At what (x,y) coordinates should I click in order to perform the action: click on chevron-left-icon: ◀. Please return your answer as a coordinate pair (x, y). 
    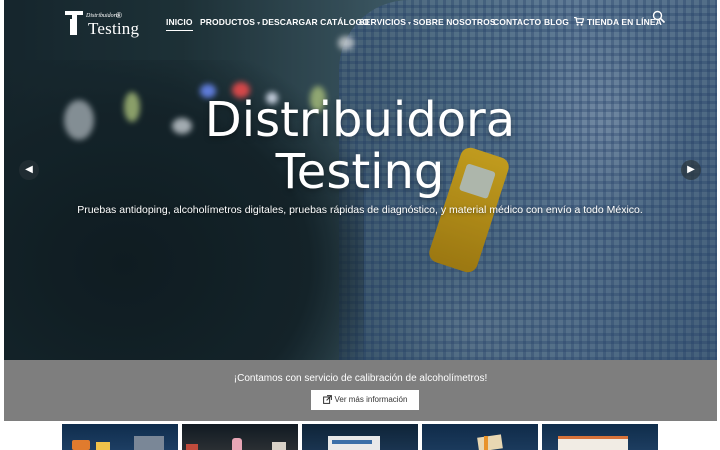
    Looking at the image, I should click on (29, 169).